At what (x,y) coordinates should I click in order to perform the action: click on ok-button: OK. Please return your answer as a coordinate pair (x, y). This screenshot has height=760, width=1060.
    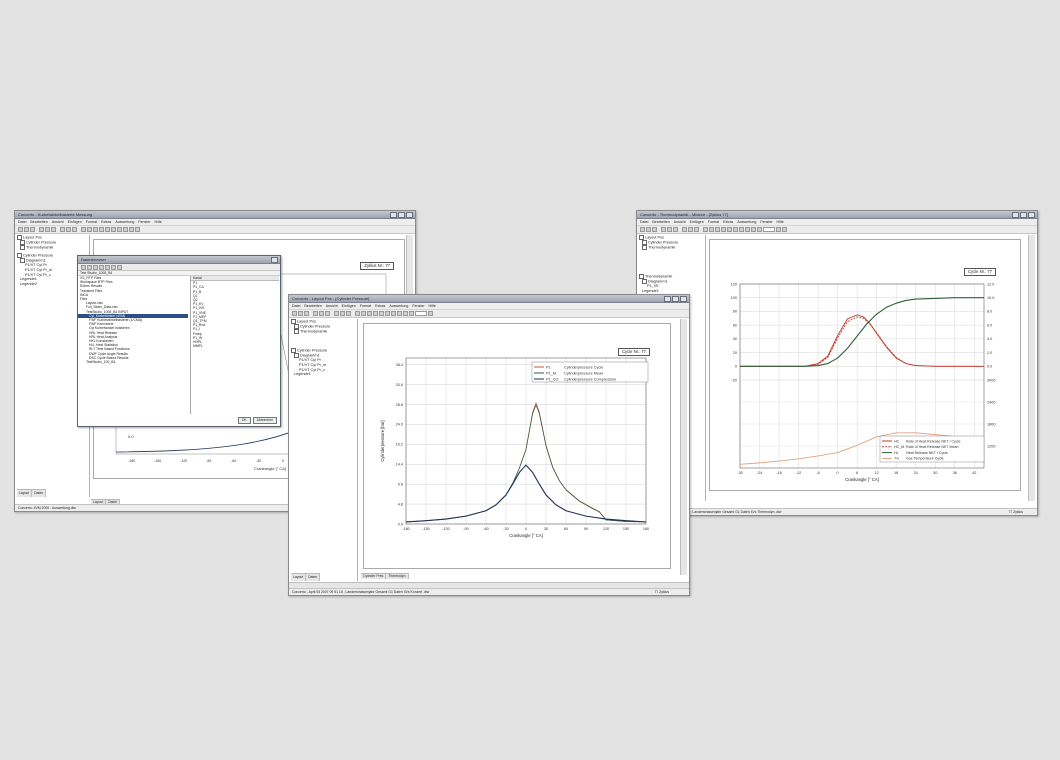
    Looking at the image, I should click on (244, 420).